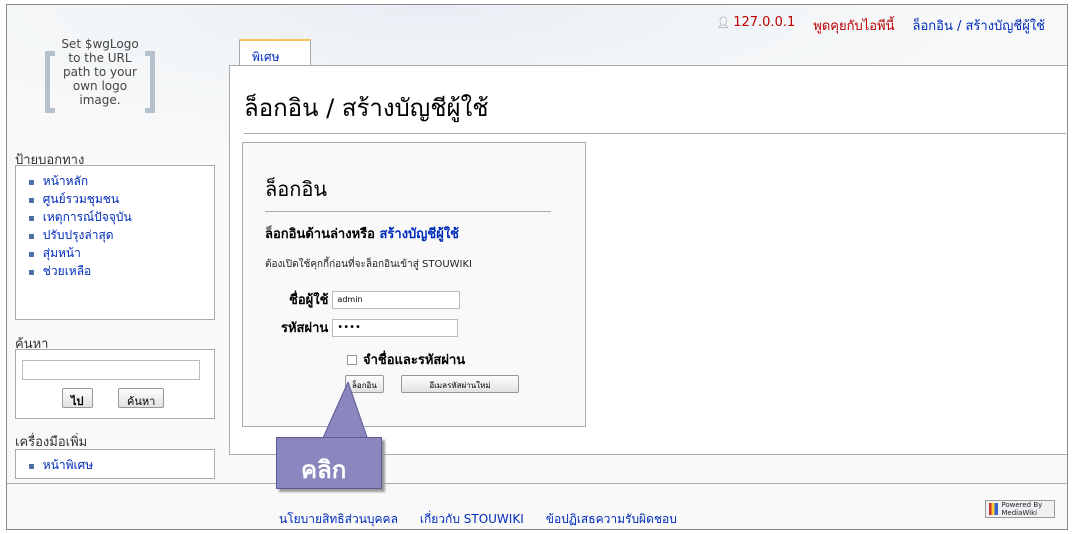 Image resolution: width=1073 pixels, height=534 pixels. Describe the element at coordinates (121, 217) in the screenshot. I see `sidebar-item-current-events: เหตุการณ์ปัจจุบัน` at that location.